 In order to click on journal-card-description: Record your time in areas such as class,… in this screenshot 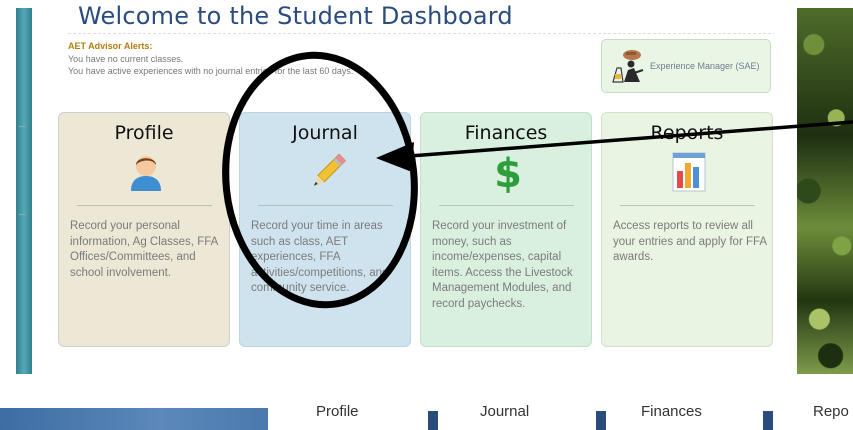, I will do `click(320, 257)`.